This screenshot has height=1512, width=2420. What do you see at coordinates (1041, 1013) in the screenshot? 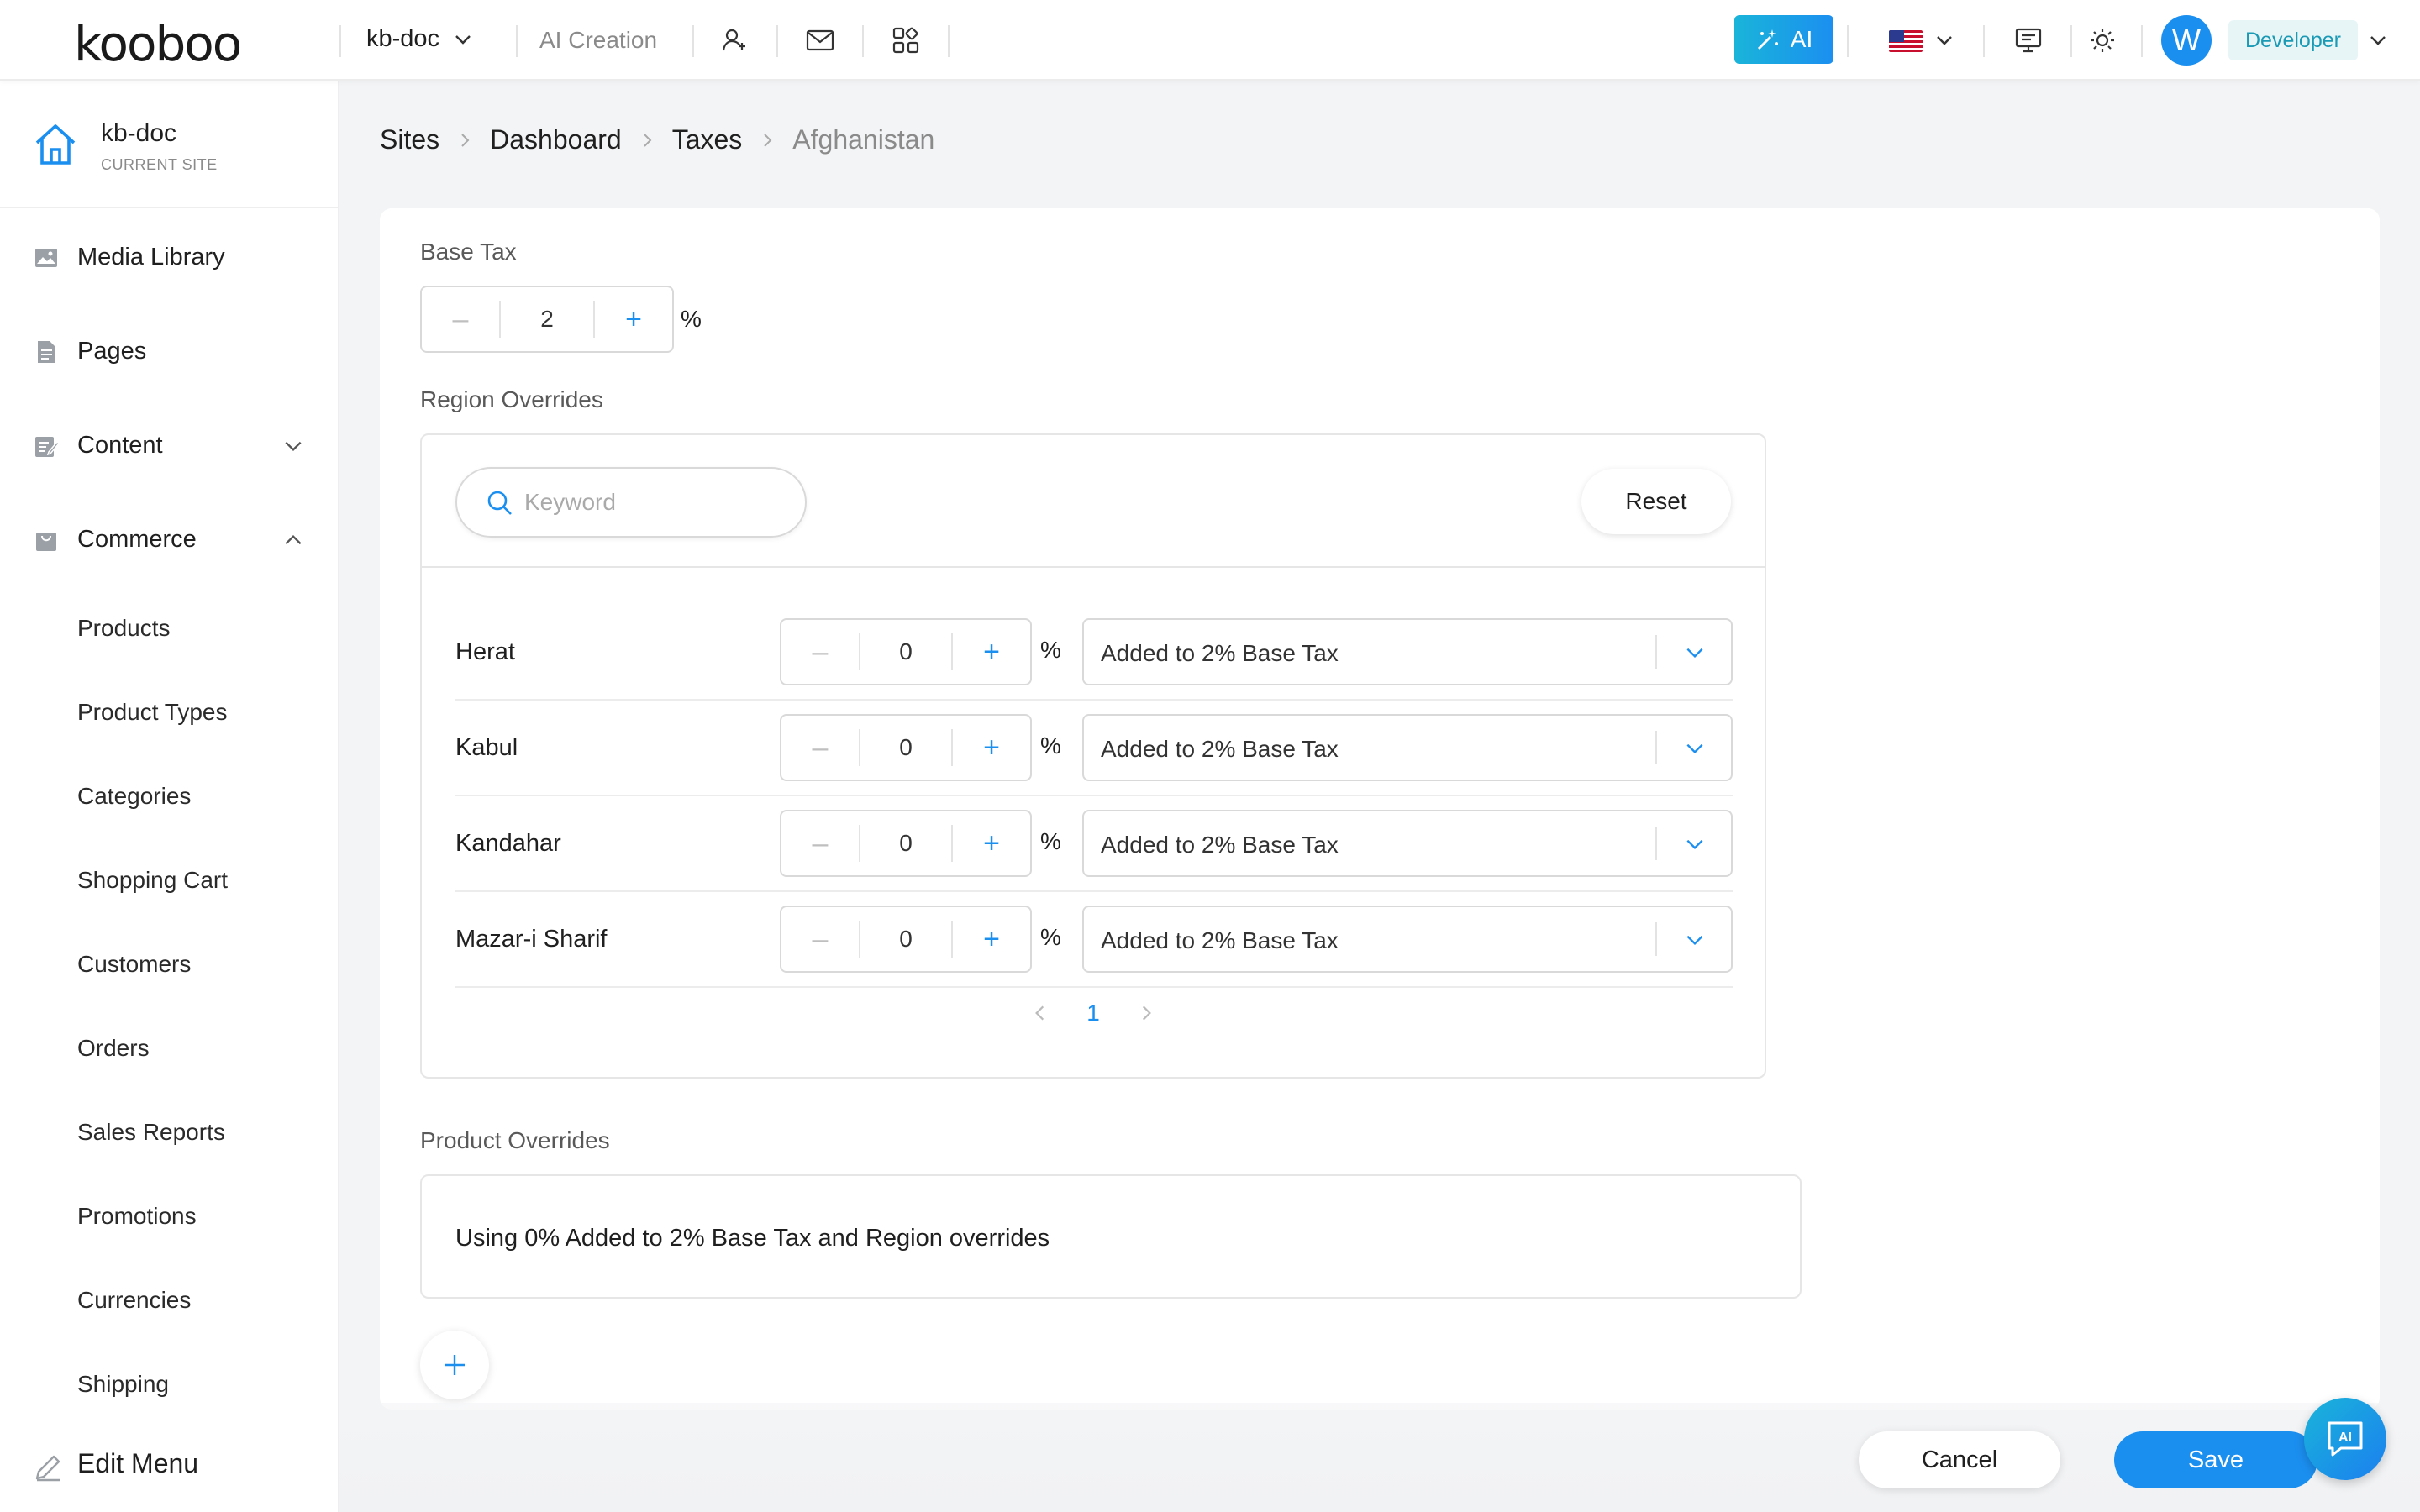
I see `chevron-left-icon` at bounding box center [1041, 1013].